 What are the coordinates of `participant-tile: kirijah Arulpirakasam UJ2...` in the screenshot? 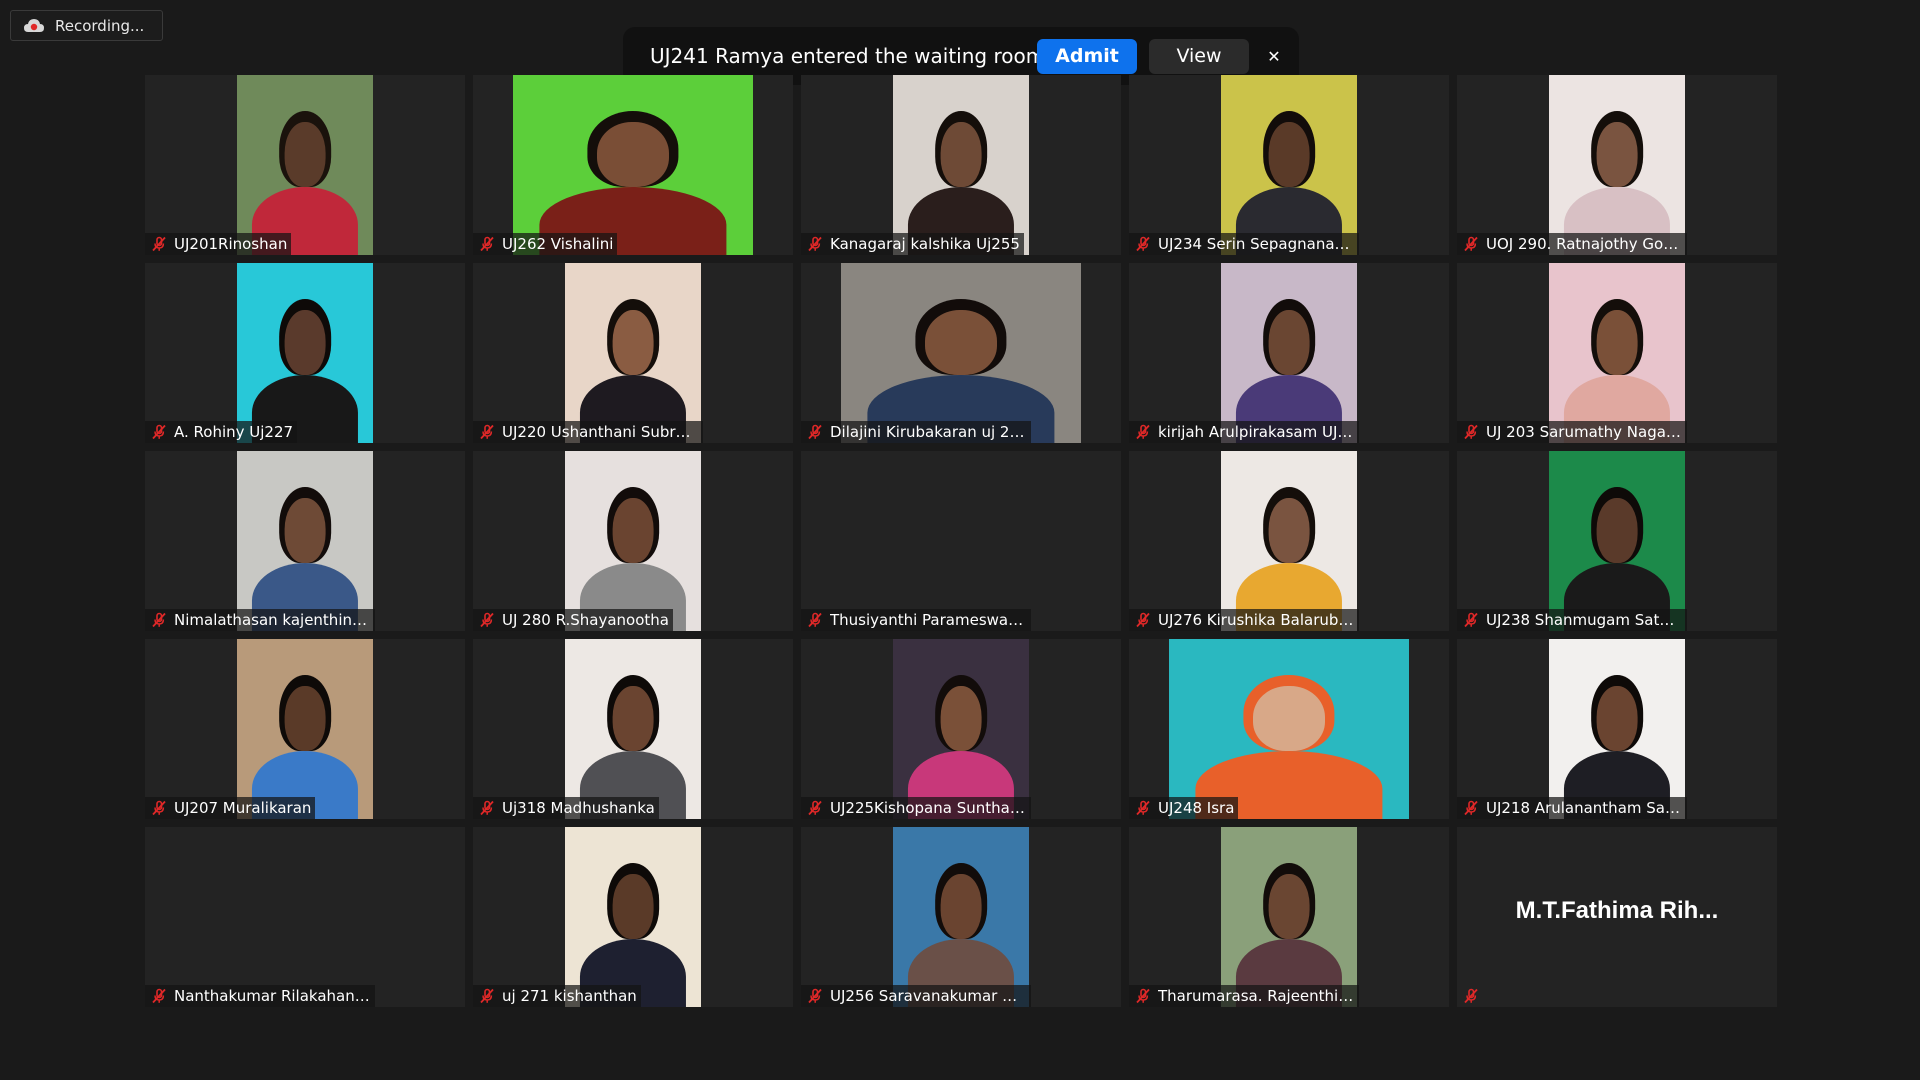 It's located at (1289, 353).